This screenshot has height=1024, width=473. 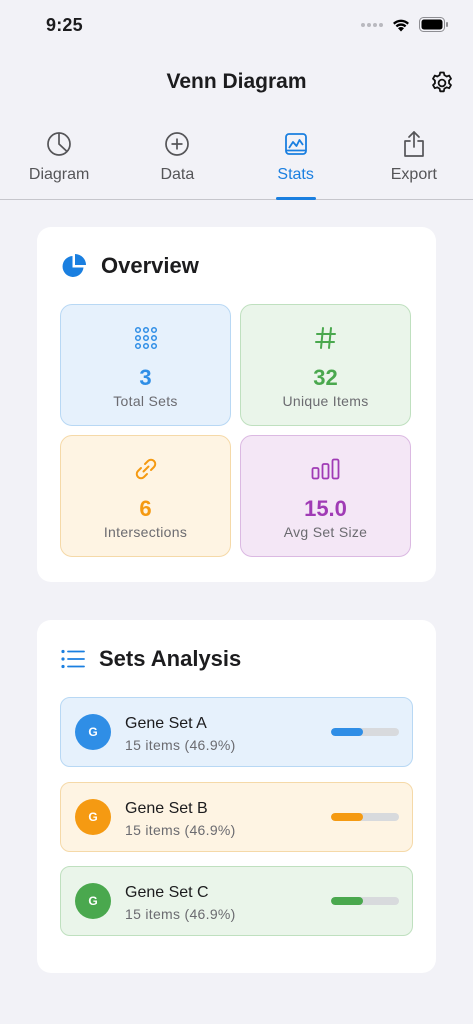 I want to click on stat-label: Avg Set Size, so click(x=325, y=532).